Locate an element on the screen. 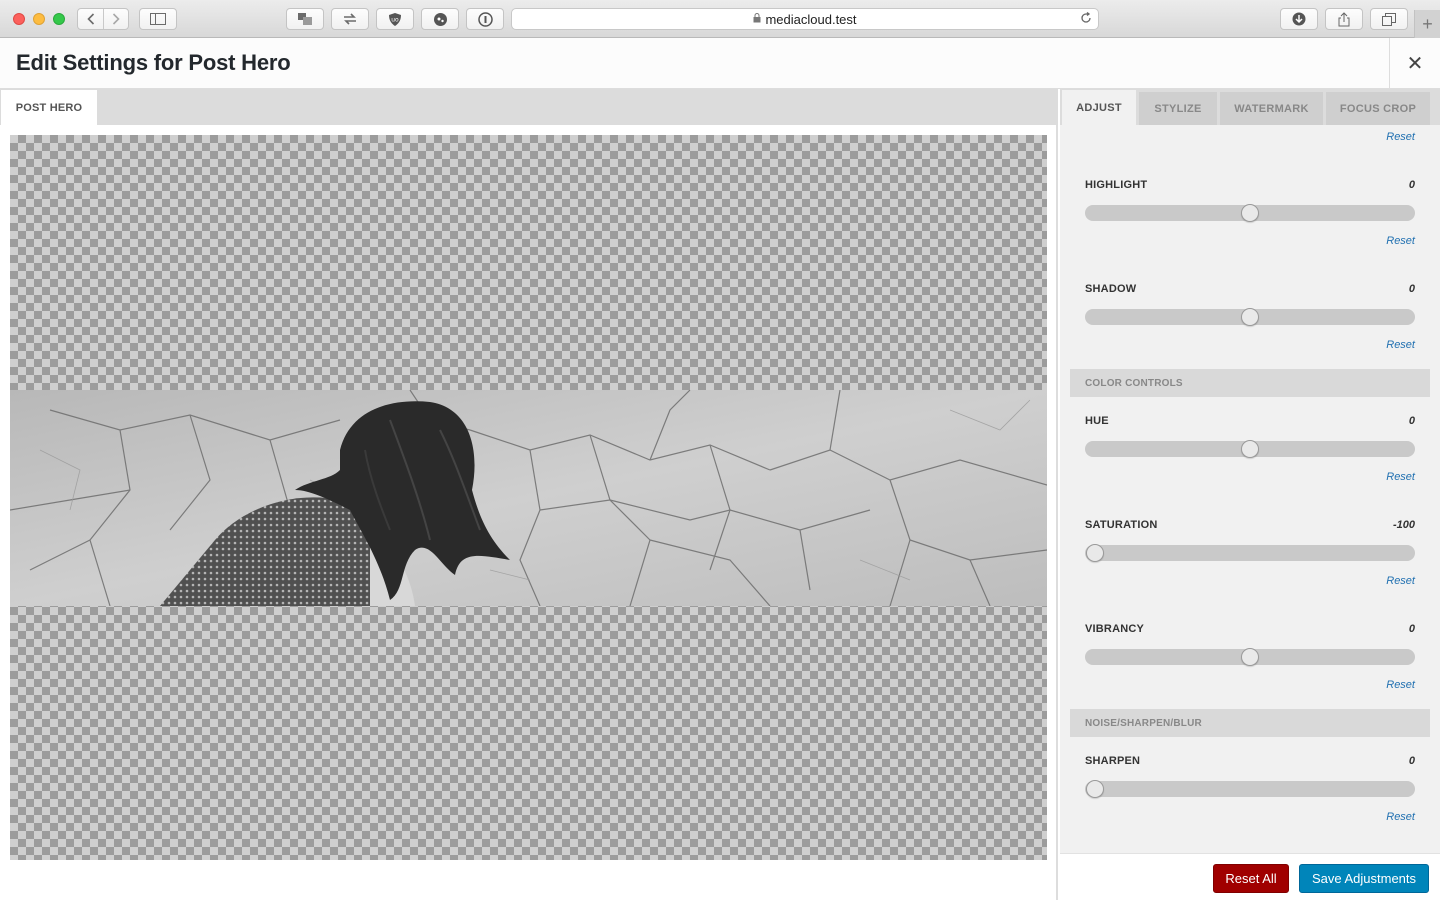 The height and width of the screenshot is (900, 1440). extension-bug-icon is located at coordinates (440, 19).